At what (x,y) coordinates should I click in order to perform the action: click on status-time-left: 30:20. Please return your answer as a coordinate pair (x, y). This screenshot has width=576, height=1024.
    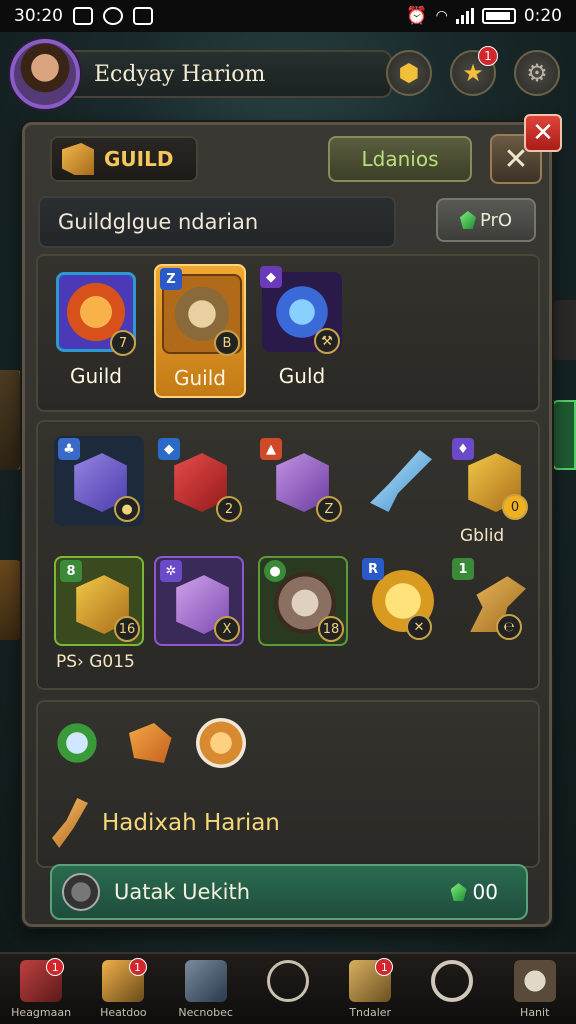
    Looking at the image, I should click on (38, 16).